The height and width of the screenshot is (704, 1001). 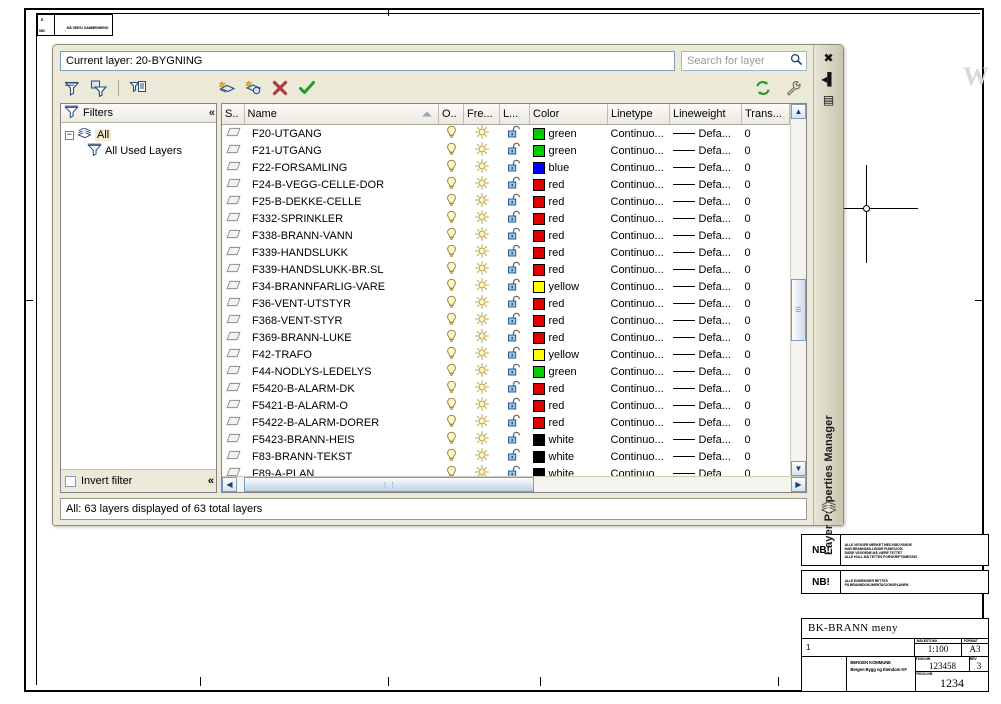 What do you see at coordinates (705, 114) in the screenshot?
I see `col-lineweight: Lineweight` at bounding box center [705, 114].